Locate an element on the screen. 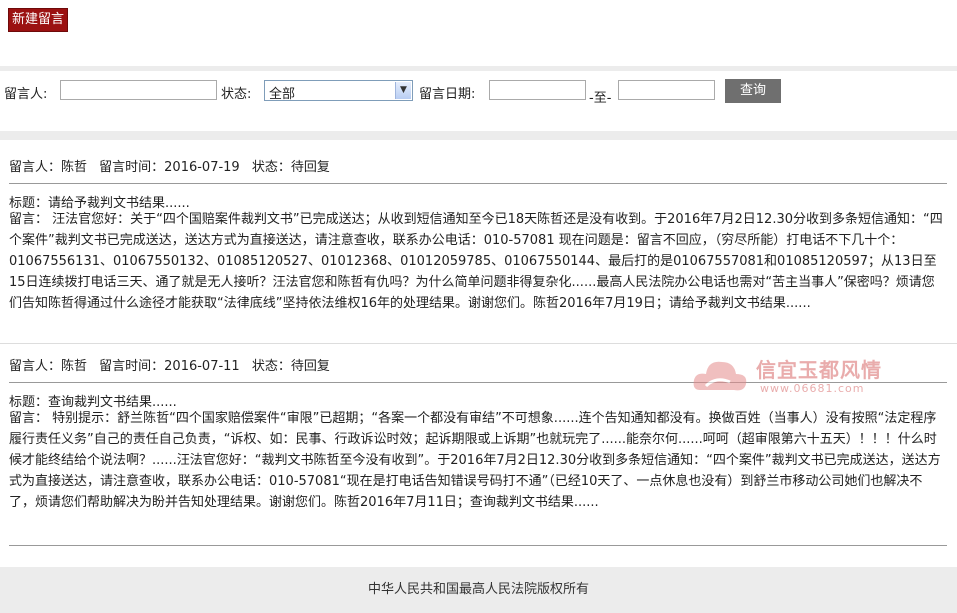 The width and height of the screenshot is (957, 613). message-time: 留言时间：2016-07-11 is located at coordinates (169, 366).